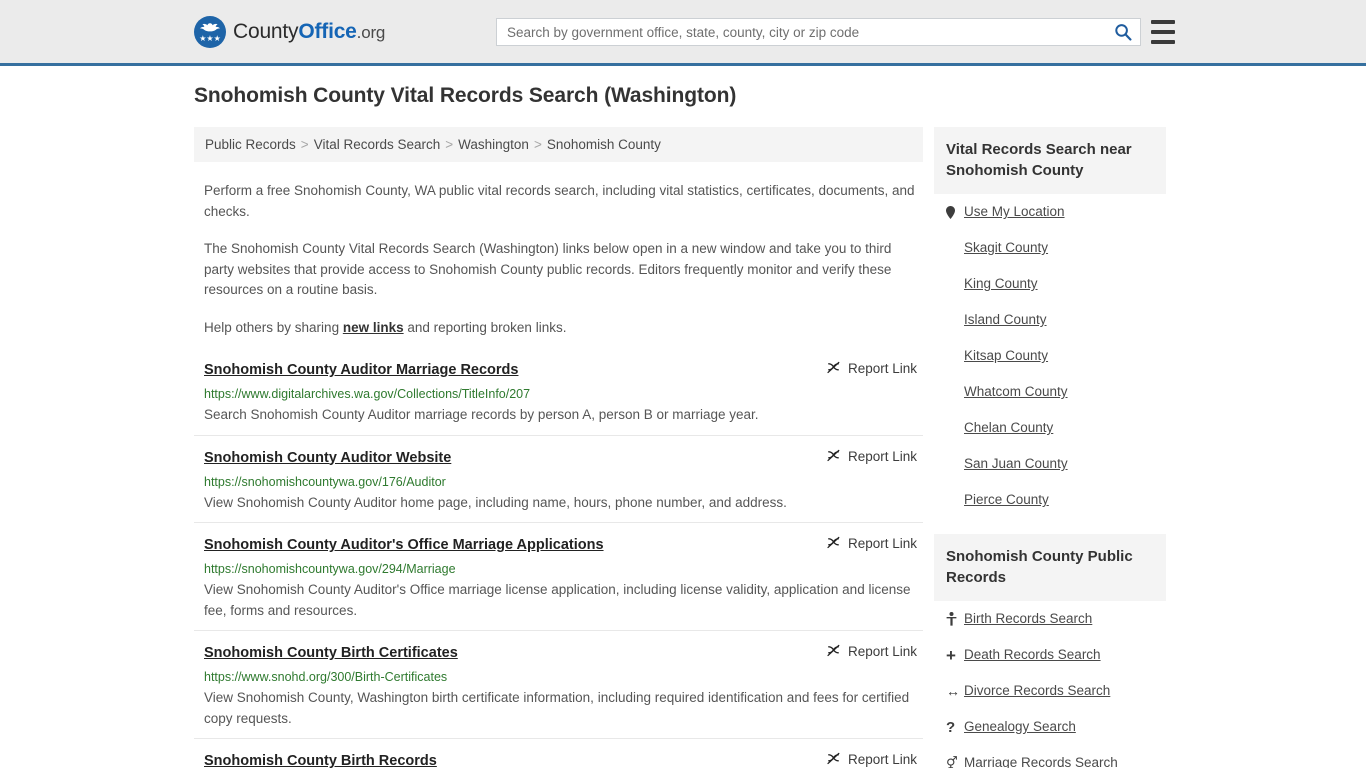 The height and width of the screenshot is (768, 1366). Describe the element at coordinates (801, 32) in the screenshot. I see `search-input` at that location.